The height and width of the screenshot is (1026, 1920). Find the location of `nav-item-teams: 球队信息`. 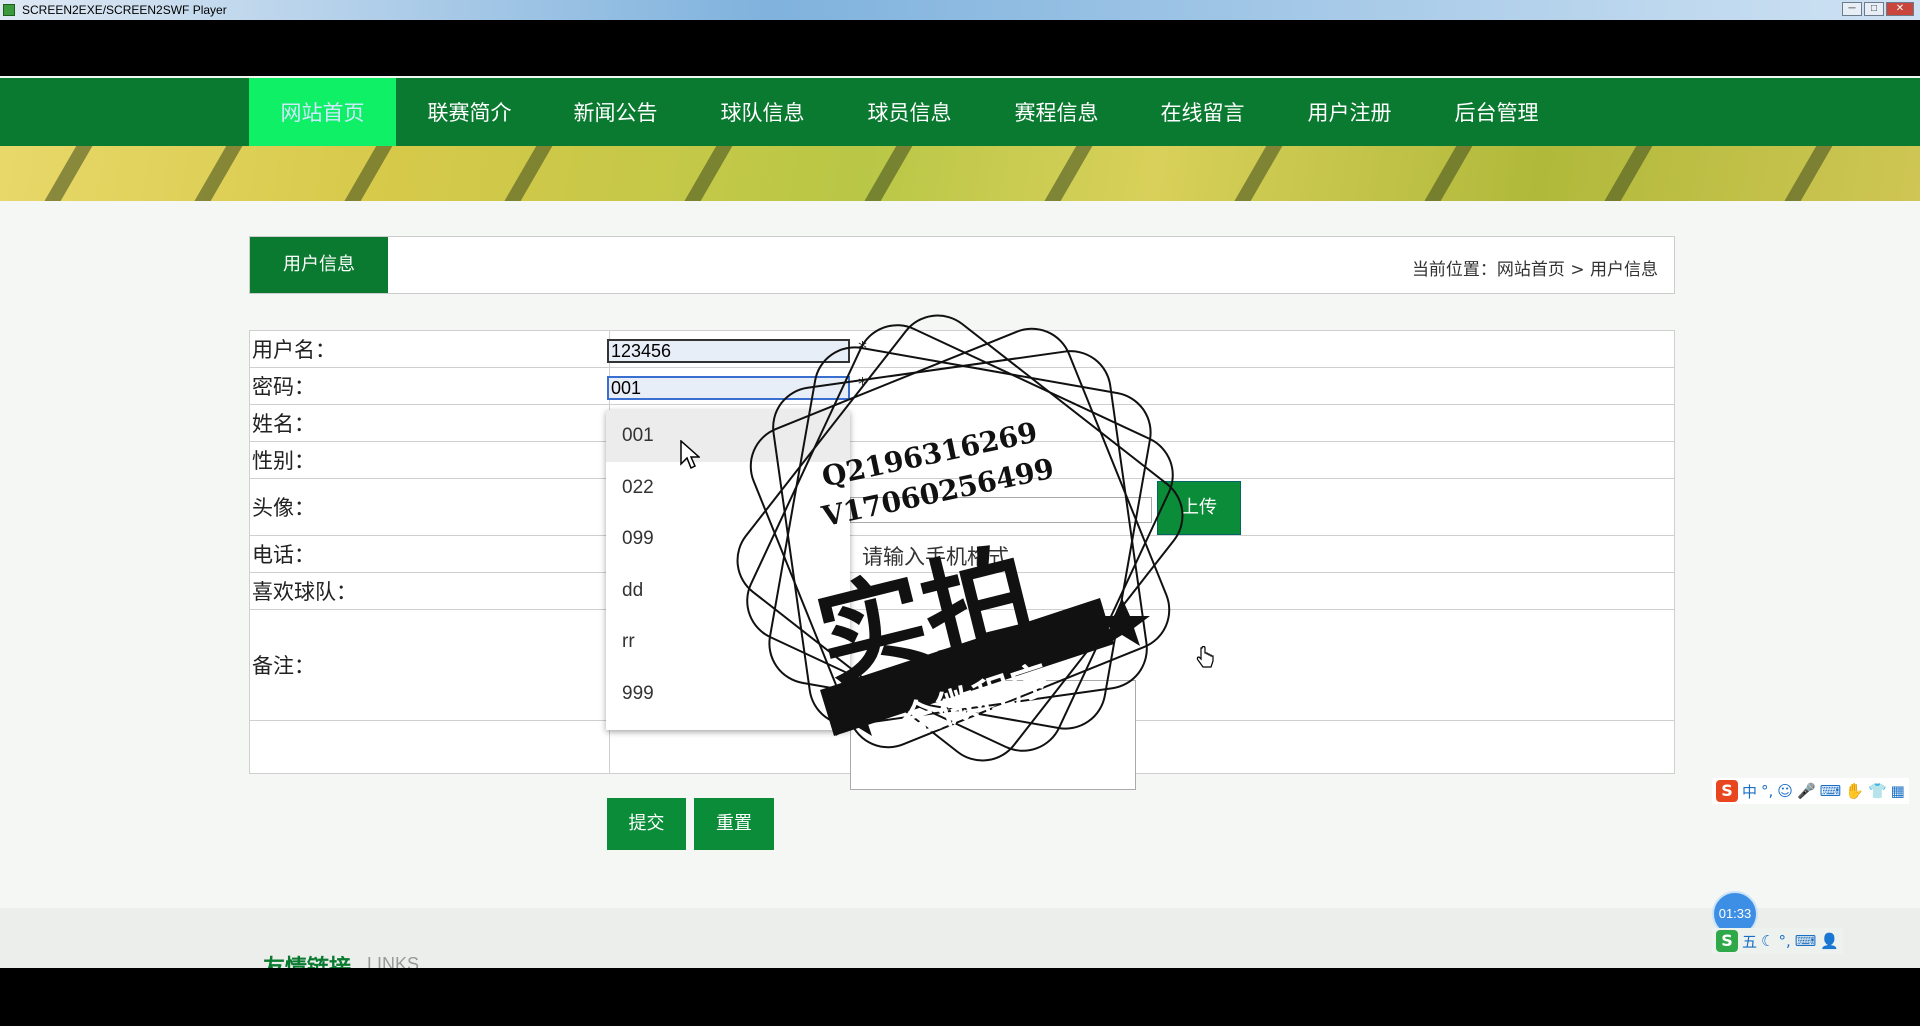

nav-item-teams: 球队信息 is located at coordinates (762, 113).